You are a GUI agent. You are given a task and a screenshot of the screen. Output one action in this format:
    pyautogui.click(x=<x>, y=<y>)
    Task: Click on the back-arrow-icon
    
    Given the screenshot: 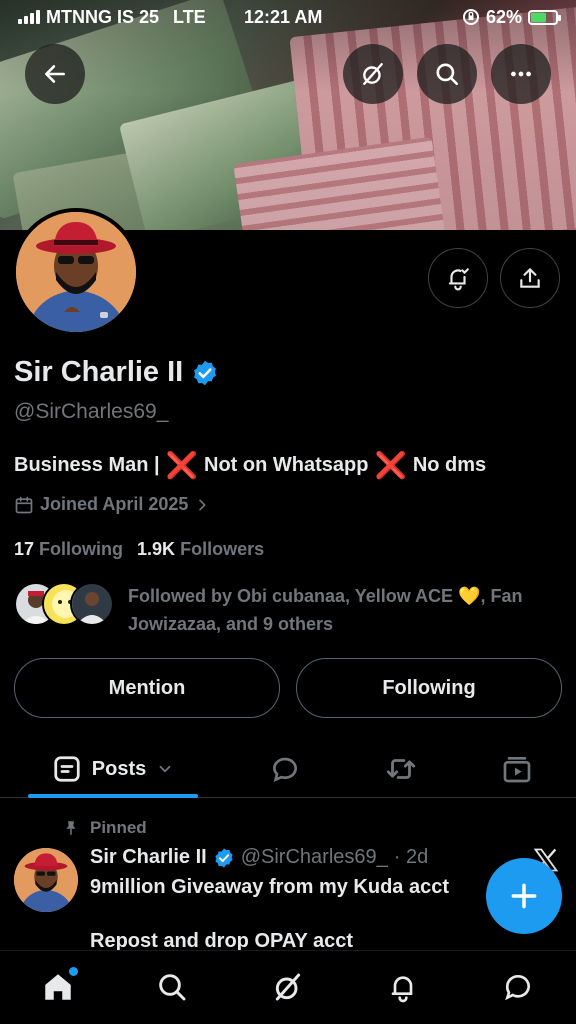 What is the action you would take?
    pyautogui.click(x=55, y=74)
    